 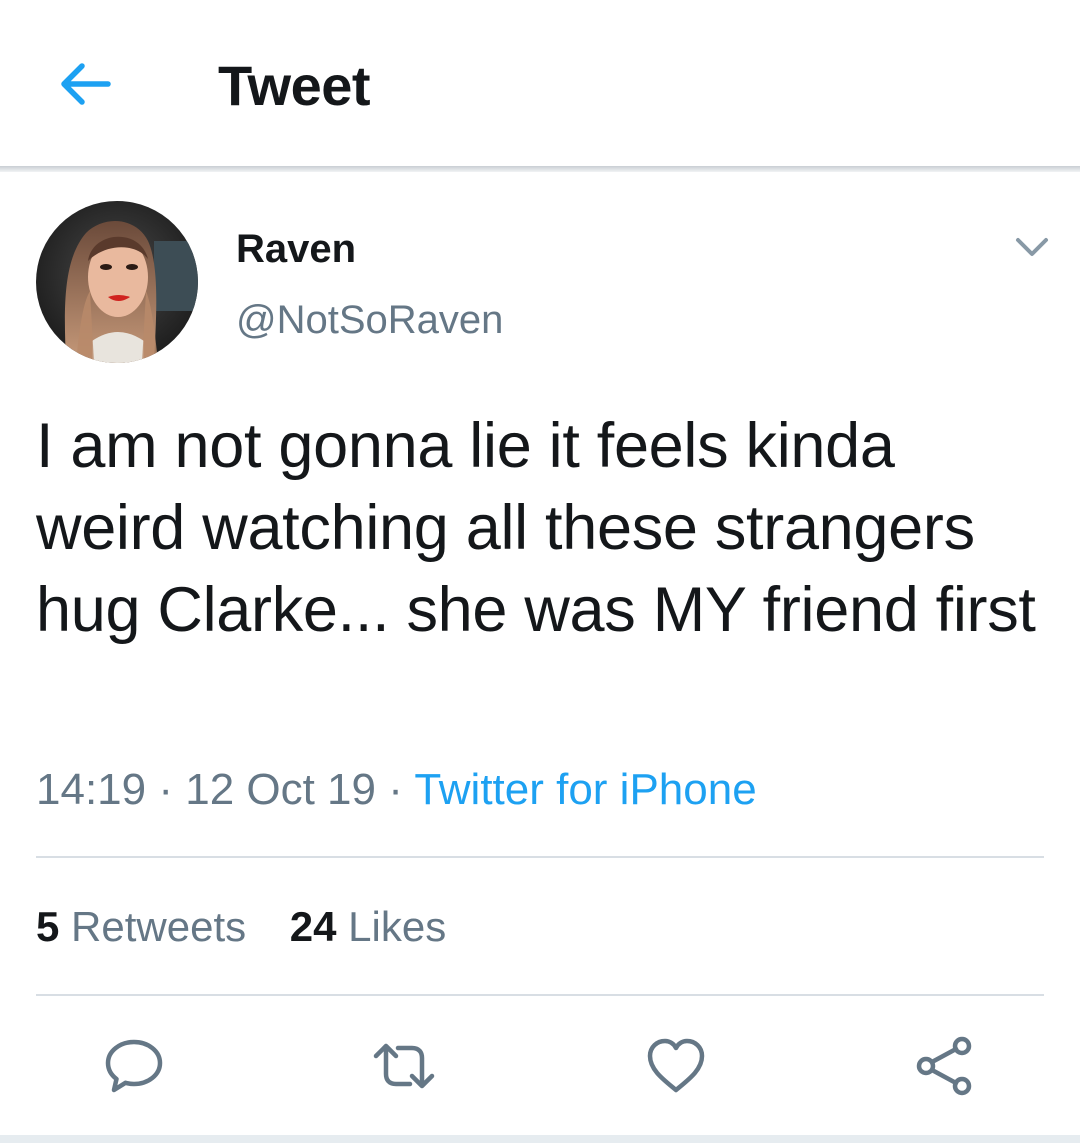 I want to click on likes-label: Likes, so click(x=397, y=926).